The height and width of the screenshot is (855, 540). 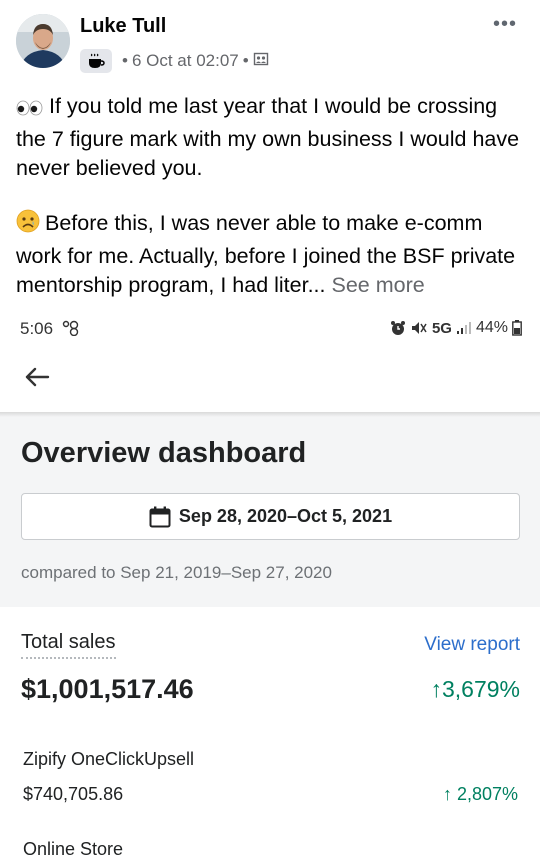 I want to click on date-range-button: Sep 28, 2020–Oct 5, 2021, so click(x=270, y=516).